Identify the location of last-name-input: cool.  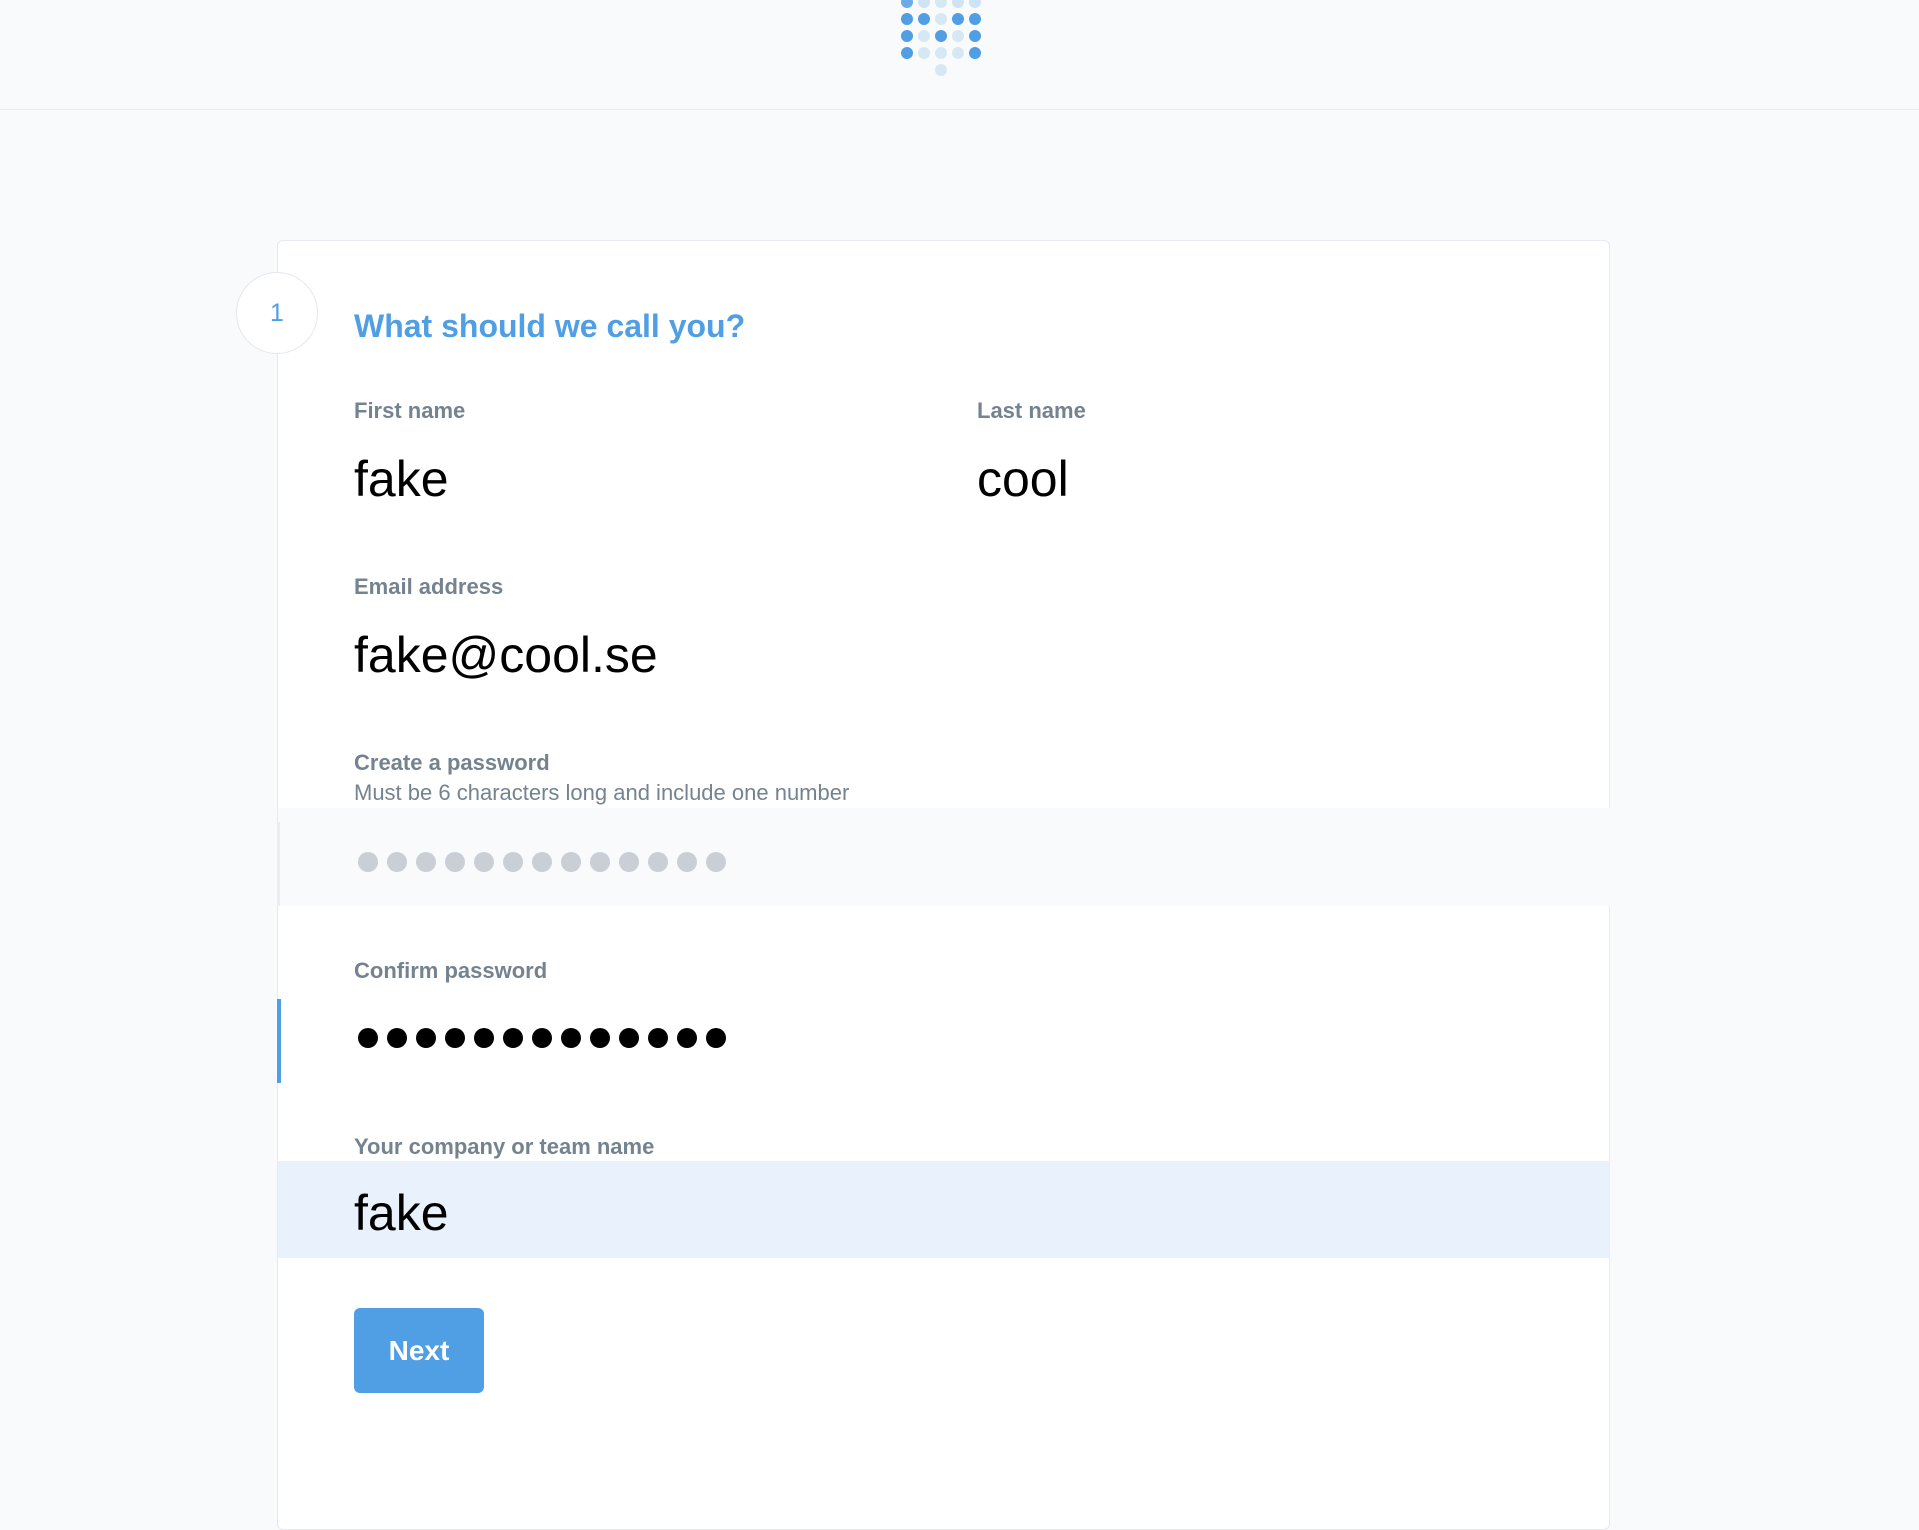
(1023, 479).